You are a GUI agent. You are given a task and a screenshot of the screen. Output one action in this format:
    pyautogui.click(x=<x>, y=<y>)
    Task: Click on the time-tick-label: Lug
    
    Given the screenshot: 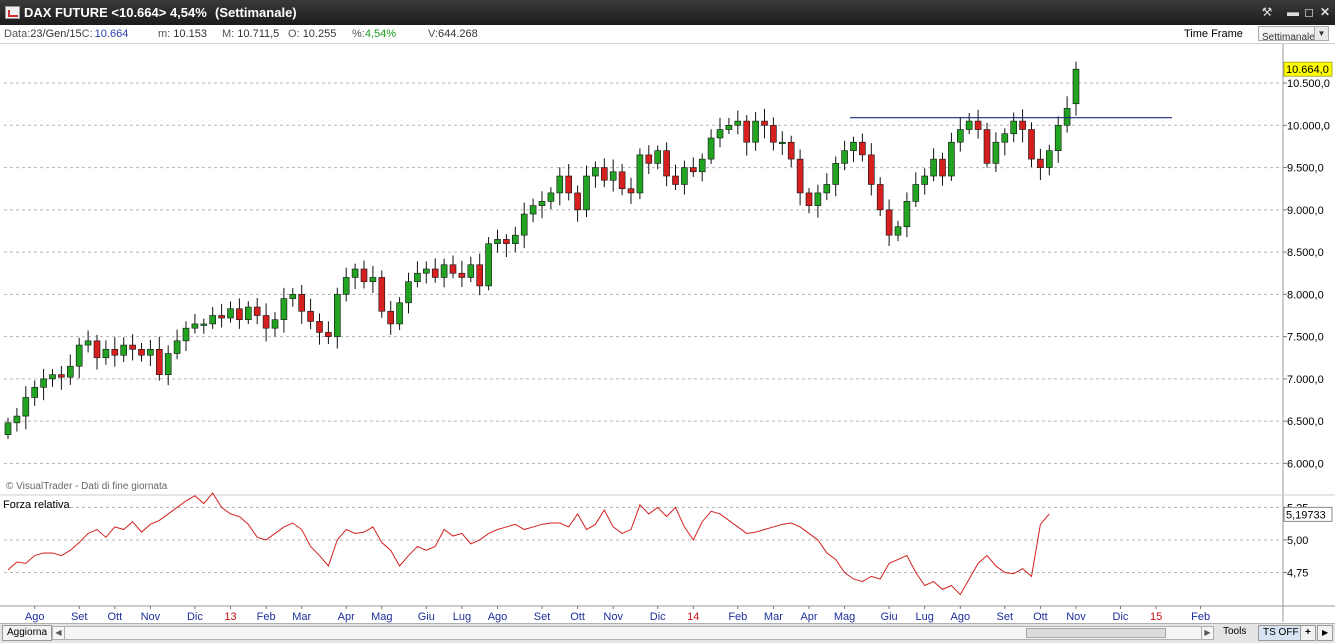 What is the action you would take?
    pyautogui.click(x=462, y=617)
    